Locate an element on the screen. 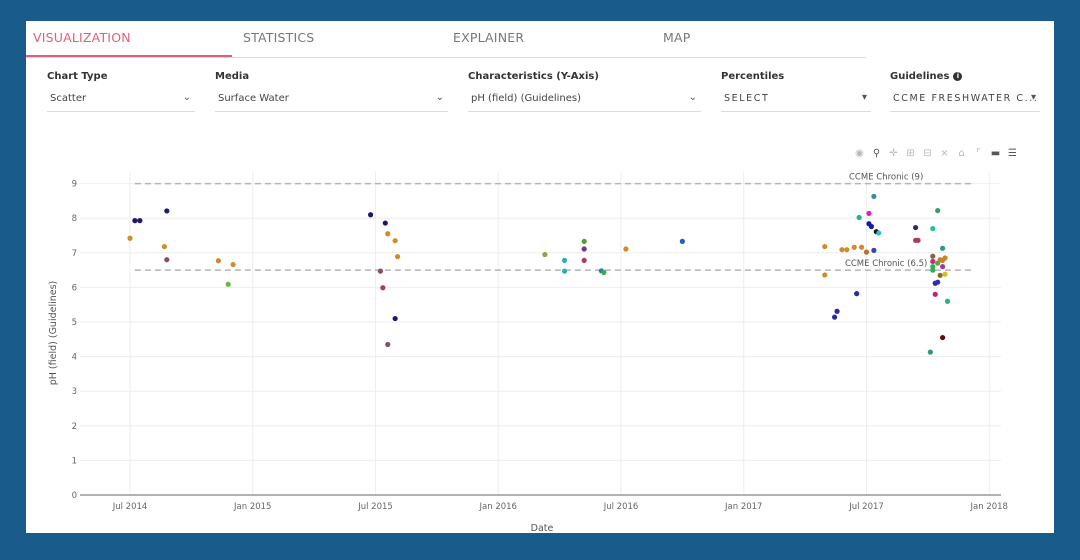 Image resolution: width=1080 pixels, height=560 pixels. y-tick-label: 1 is located at coordinates (74, 461).